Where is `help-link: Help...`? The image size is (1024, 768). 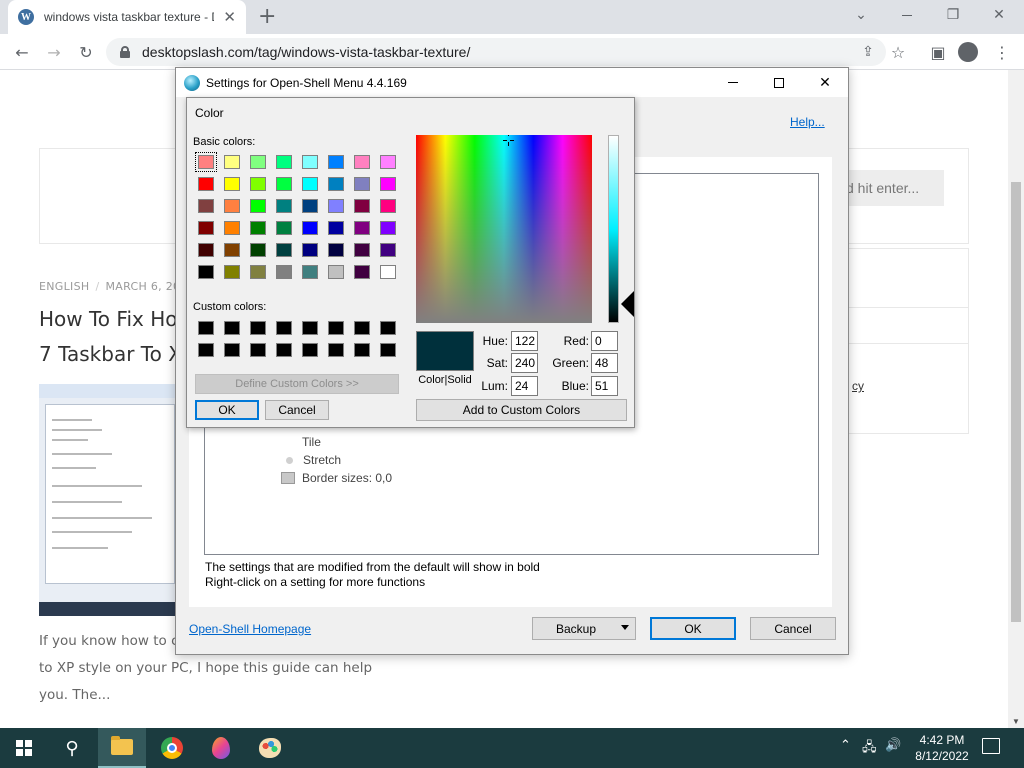
help-link: Help... is located at coordinates (807, 122).